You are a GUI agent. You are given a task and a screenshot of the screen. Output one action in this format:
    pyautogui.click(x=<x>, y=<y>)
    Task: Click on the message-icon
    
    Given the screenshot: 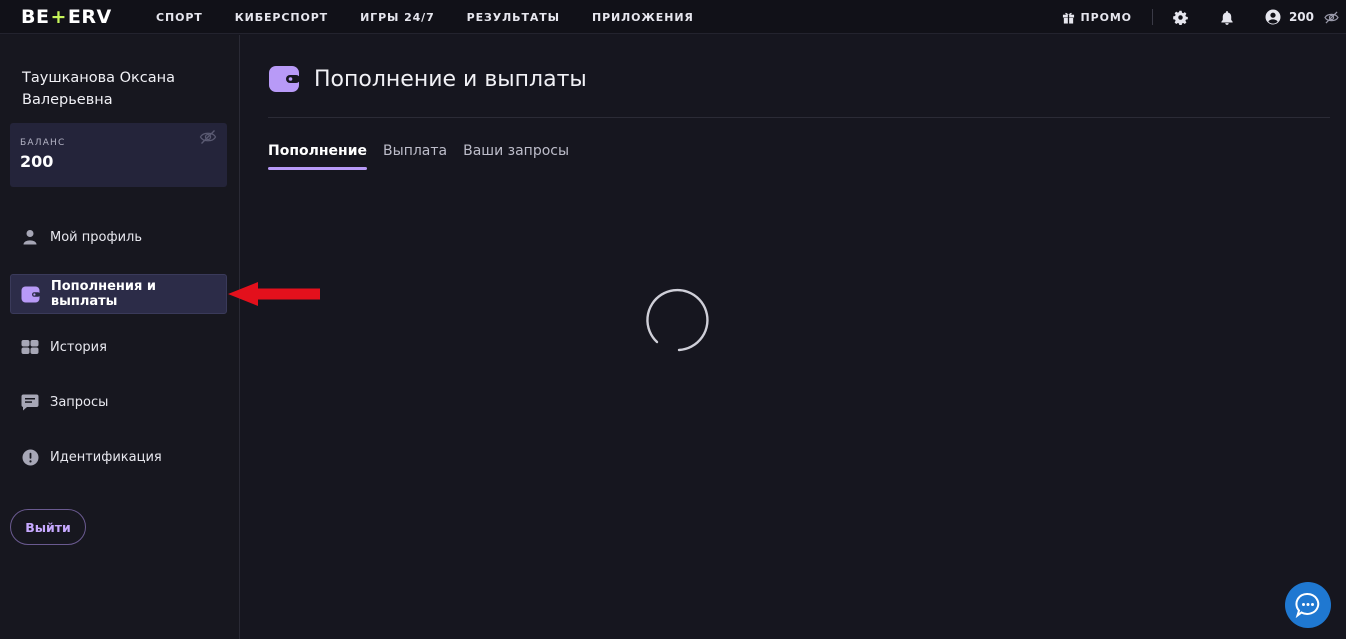 What is the action you would take?
    pyautogui.click(x=30, y=402)
    